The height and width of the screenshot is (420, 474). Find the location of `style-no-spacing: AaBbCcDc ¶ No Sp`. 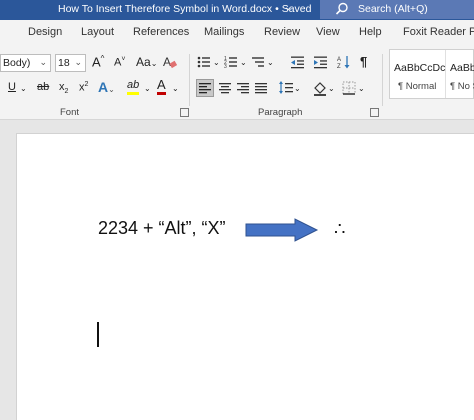

style-no-spacing: AaBbCcDc ¶ No Sp is located at coordinates (460, 74).